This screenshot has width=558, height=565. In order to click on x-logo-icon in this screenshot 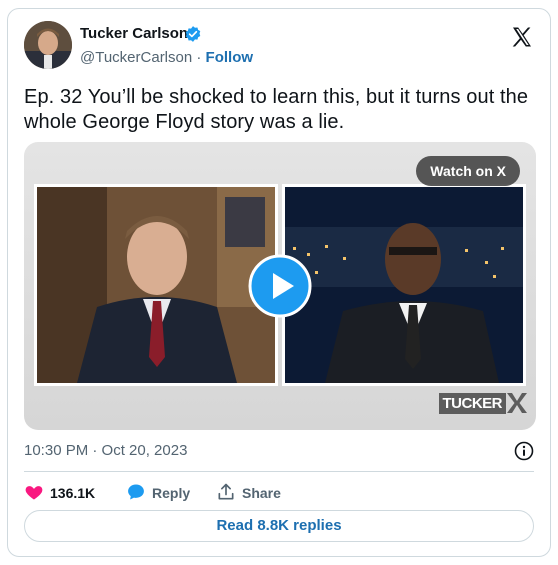, I will do `click(522, 37)`.